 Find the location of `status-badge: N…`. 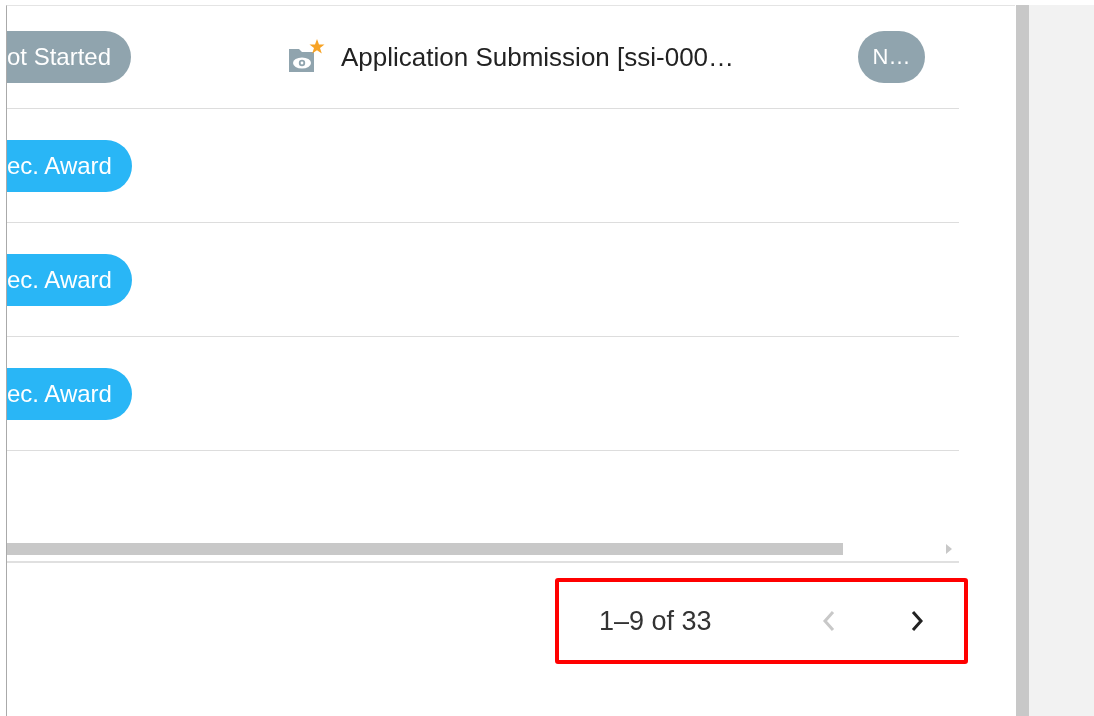

status-badge: N… is located at coordinates (891, 57).